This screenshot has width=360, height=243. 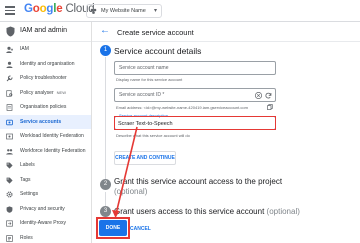 I want to click on page-header: ← Create service account, so click(x=226, y=32).